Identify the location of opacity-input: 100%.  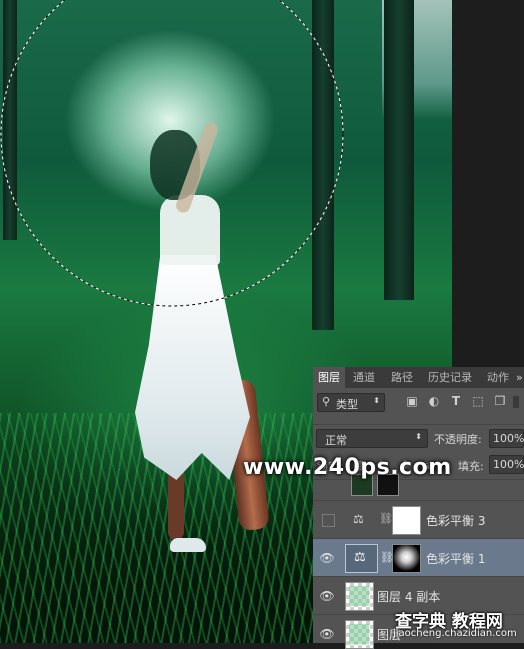
(506, 438).